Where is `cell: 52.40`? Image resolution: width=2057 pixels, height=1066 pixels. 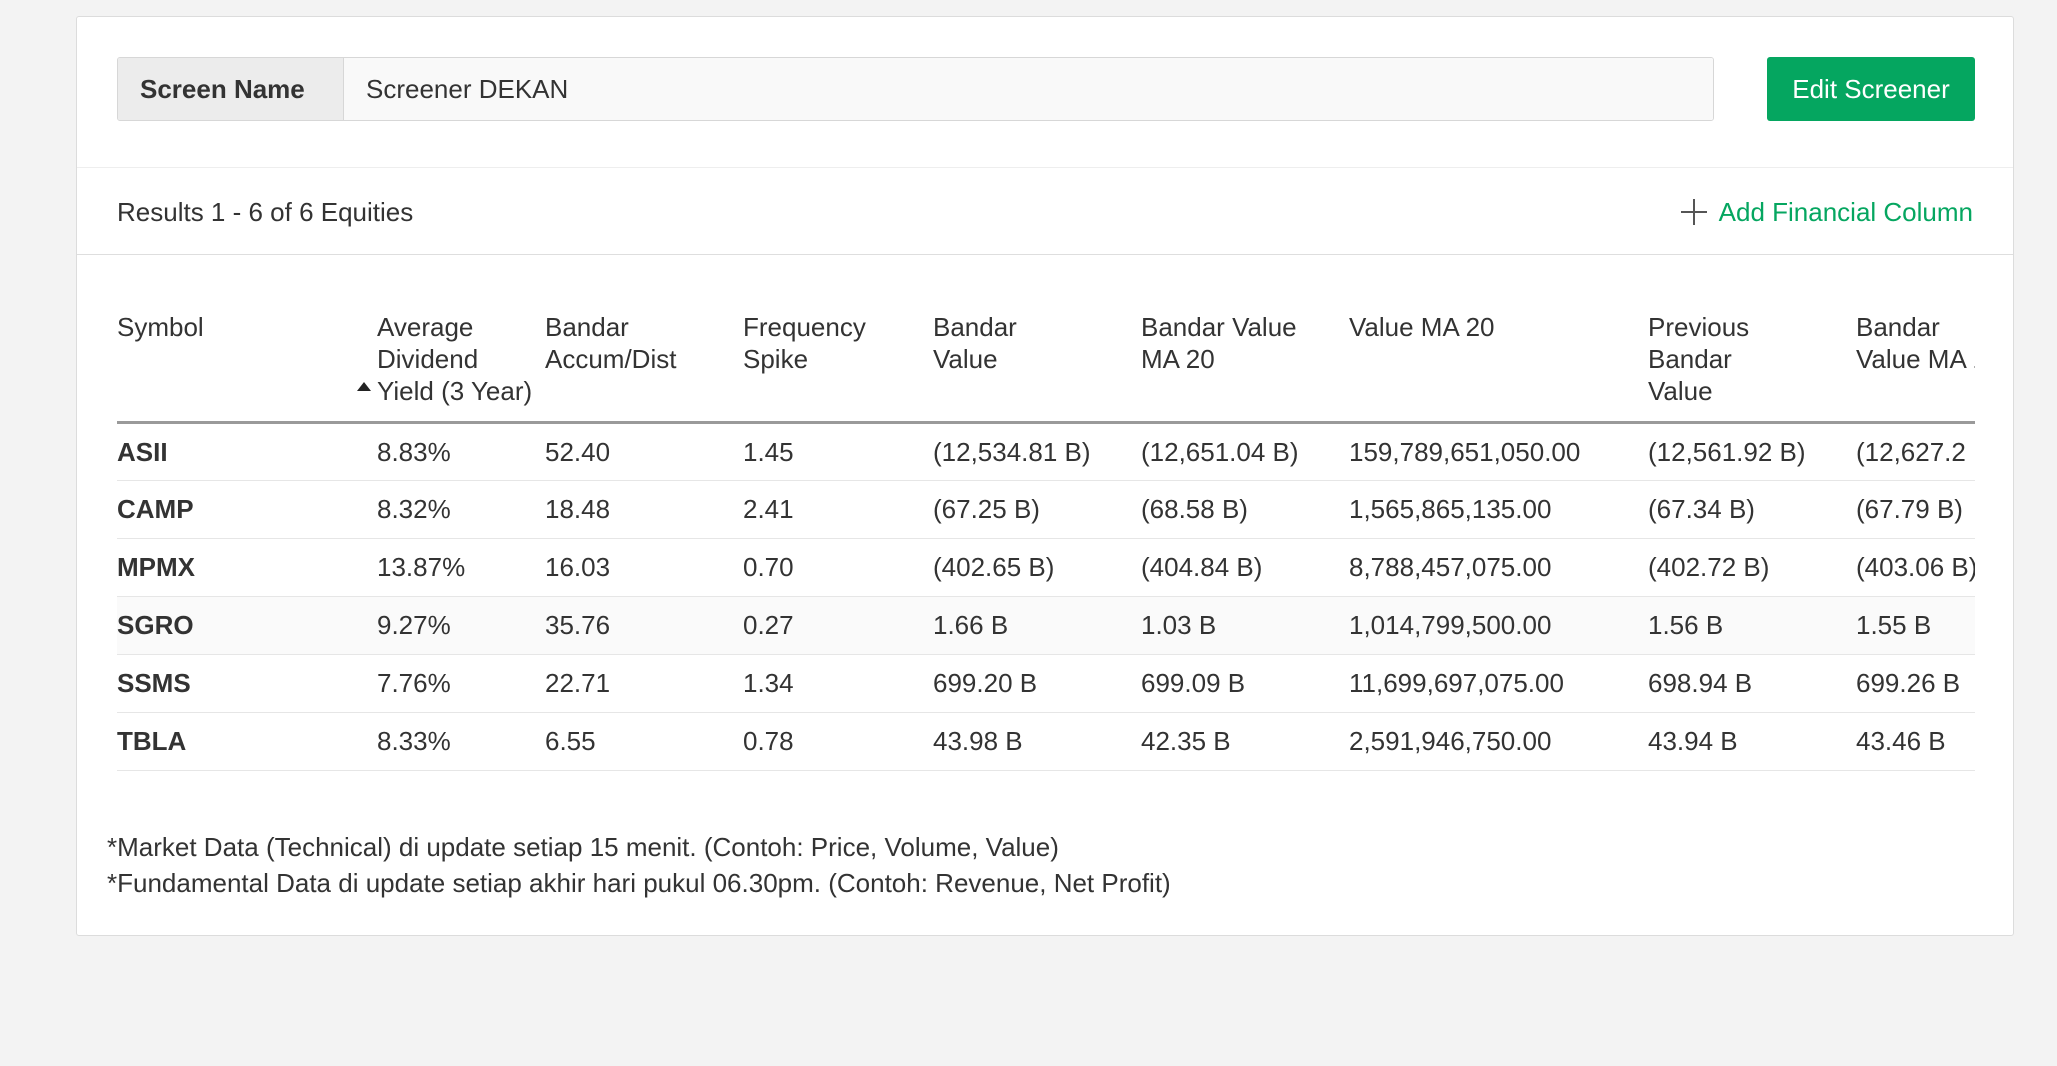 cell: 52.40 is located at coordinates (644, 451).